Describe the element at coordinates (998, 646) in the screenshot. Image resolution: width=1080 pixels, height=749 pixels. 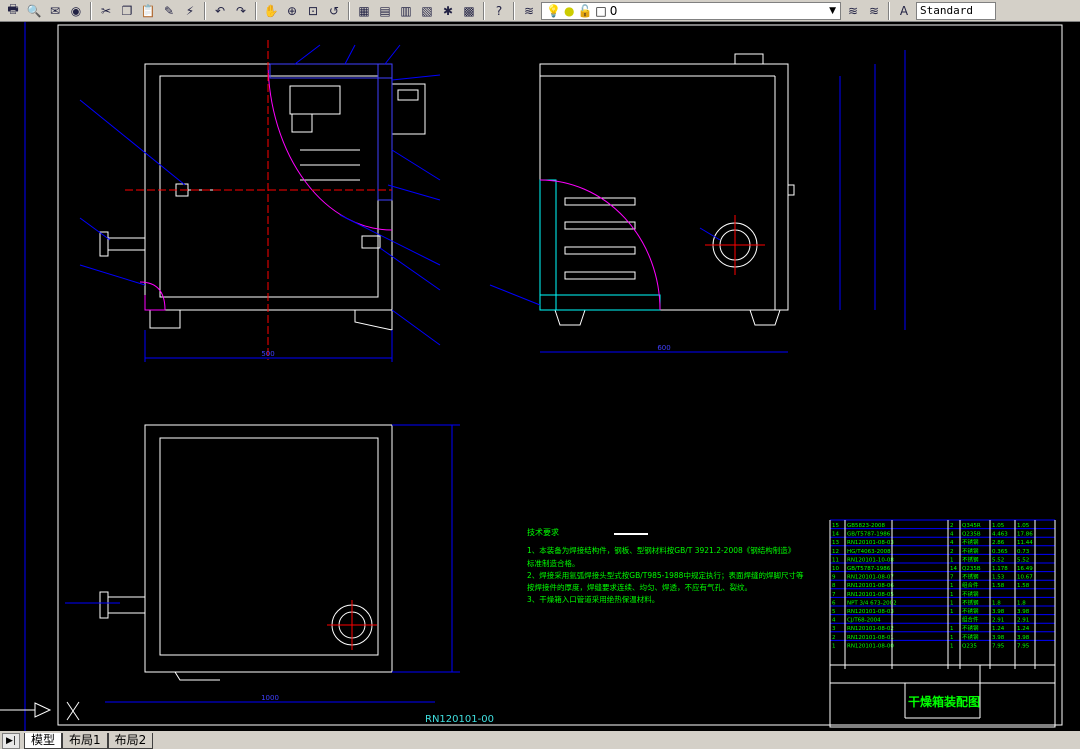
I see `parts-cell: 7.95` at that location.